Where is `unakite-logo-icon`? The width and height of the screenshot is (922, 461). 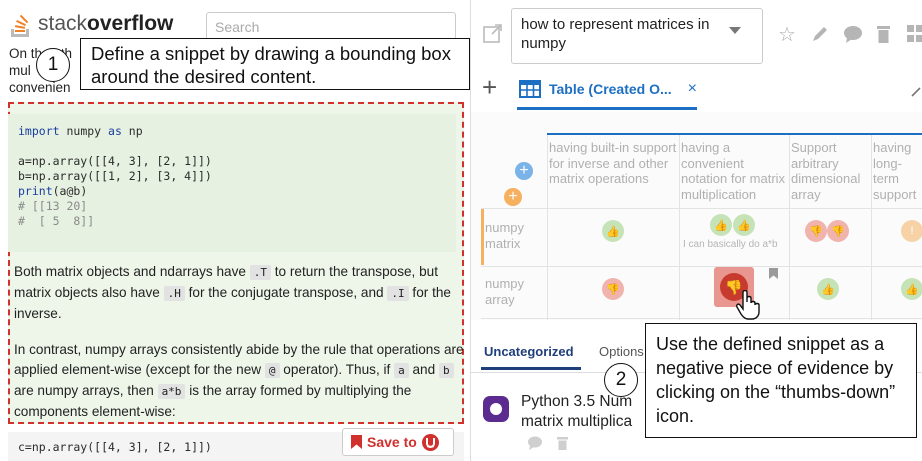 unakite-logo-icon is located at coordinates (430, 442).